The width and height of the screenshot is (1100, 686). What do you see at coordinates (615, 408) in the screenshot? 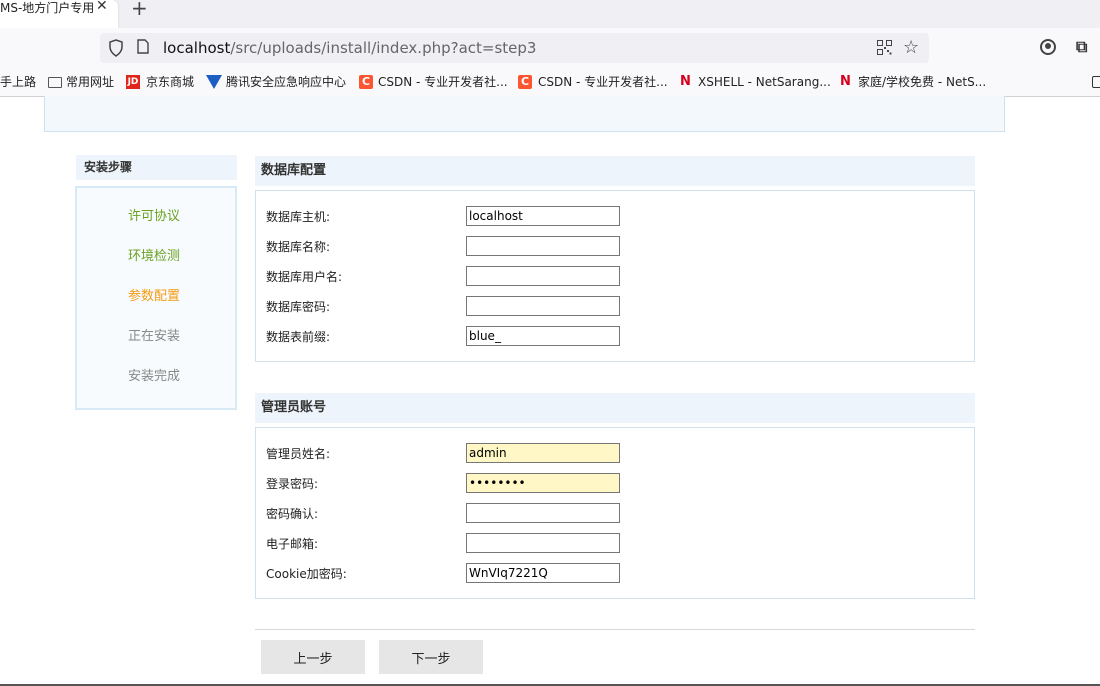
I see `admin-section-title: 管理员账号` at bounding box center [615, 408].